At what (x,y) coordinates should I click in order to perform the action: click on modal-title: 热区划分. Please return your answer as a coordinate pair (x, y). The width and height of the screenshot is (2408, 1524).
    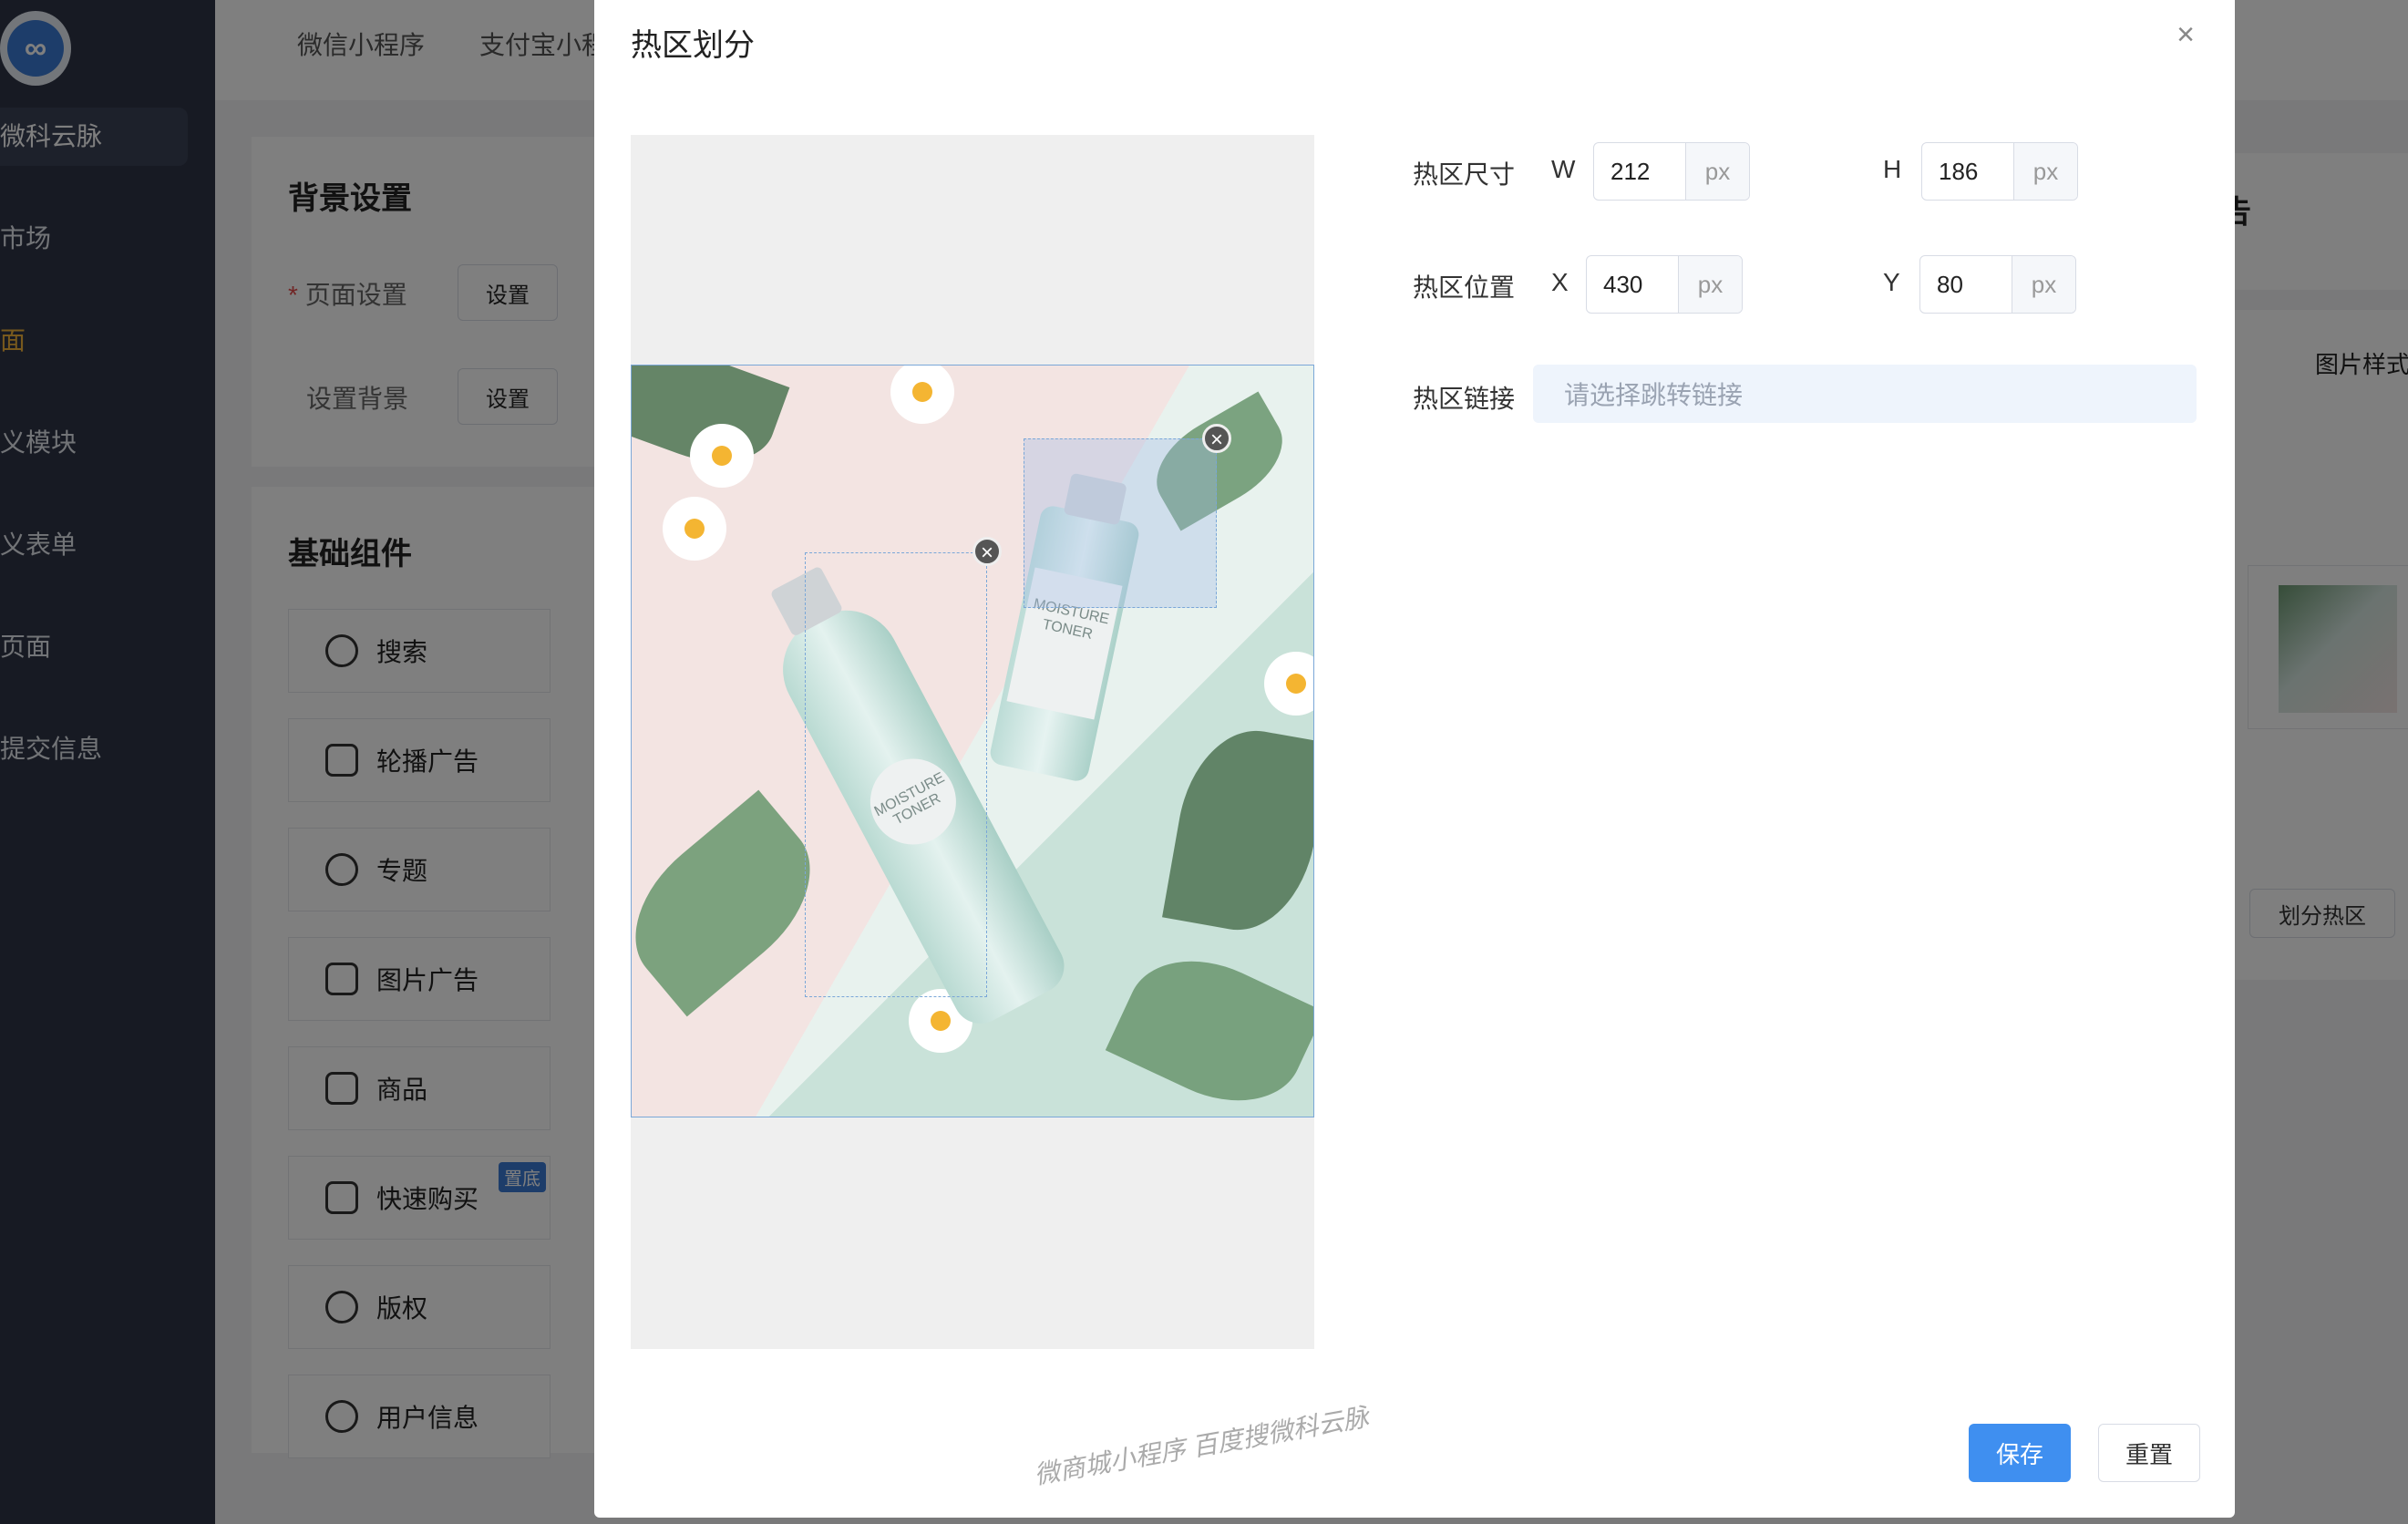
    Looking at the image, I should click on (693, 45).